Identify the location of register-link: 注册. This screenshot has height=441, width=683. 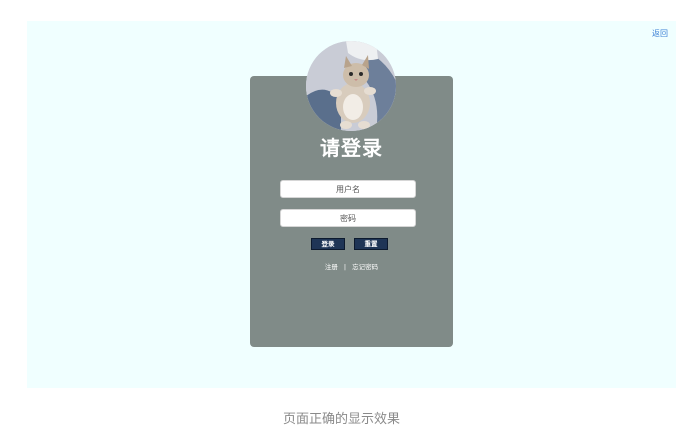
(331, 267).